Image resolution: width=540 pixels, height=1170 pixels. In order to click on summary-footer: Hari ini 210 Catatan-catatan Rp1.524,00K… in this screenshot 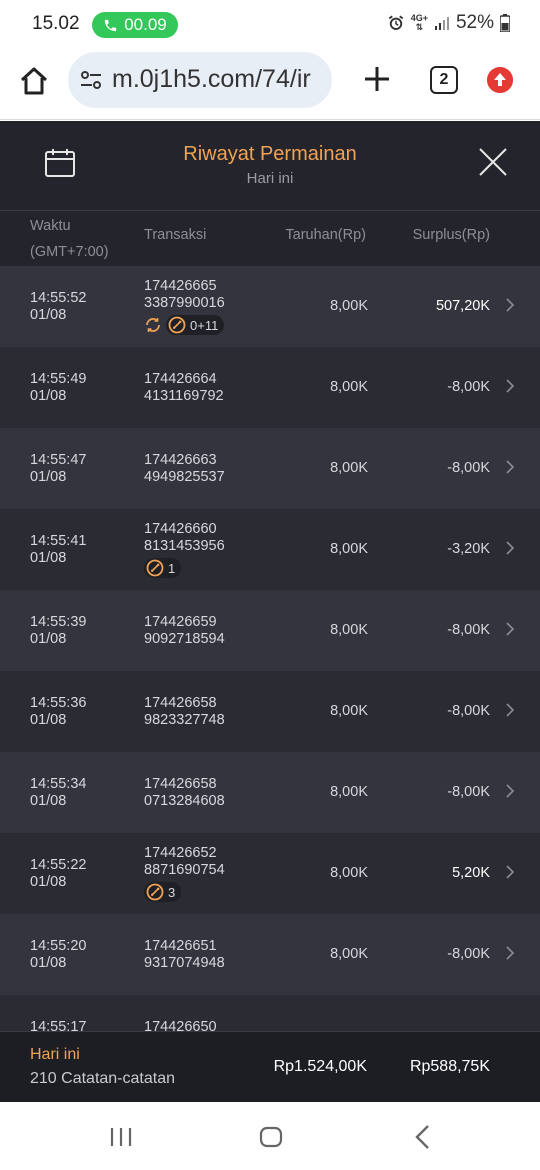, I will do `click(270, 1066)`.